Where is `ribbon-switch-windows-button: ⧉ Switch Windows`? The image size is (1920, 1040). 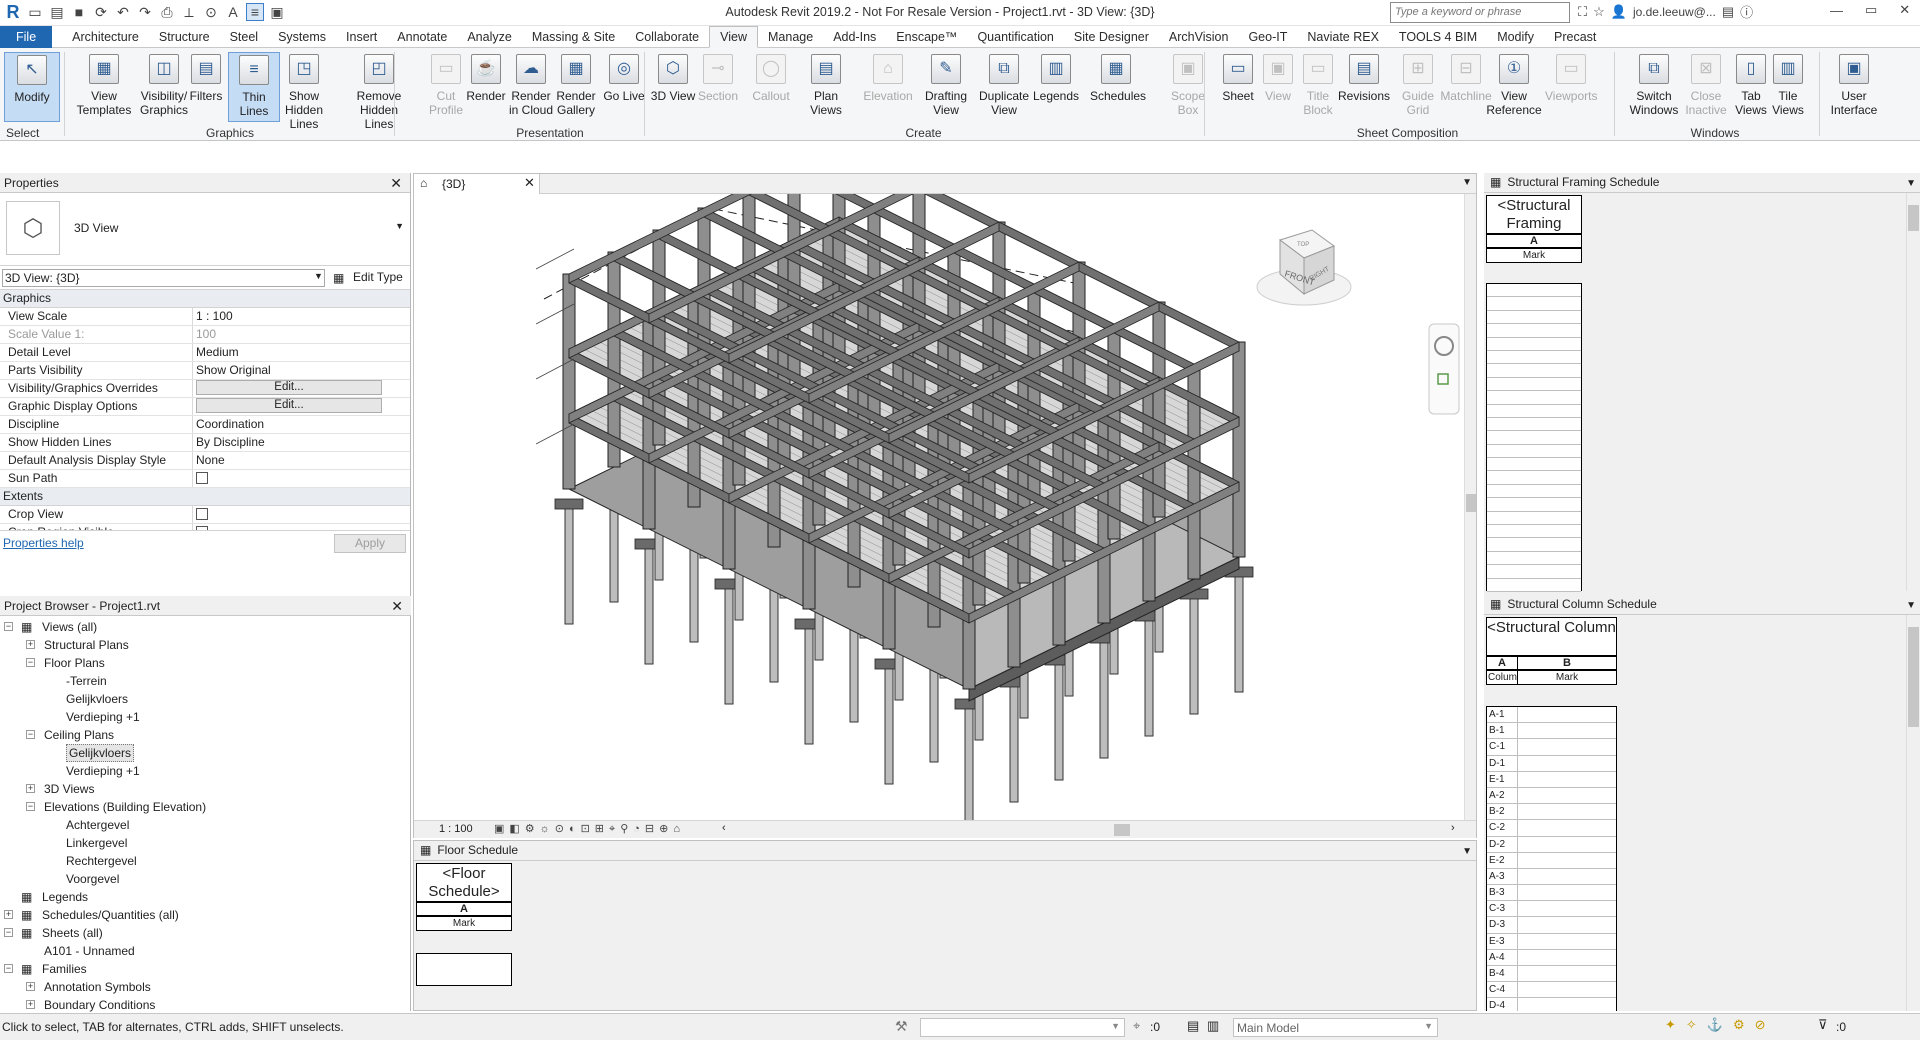 ribbon-switch-windows-button: ⧉ Switch Windows is located at coordinates (1654, 84).